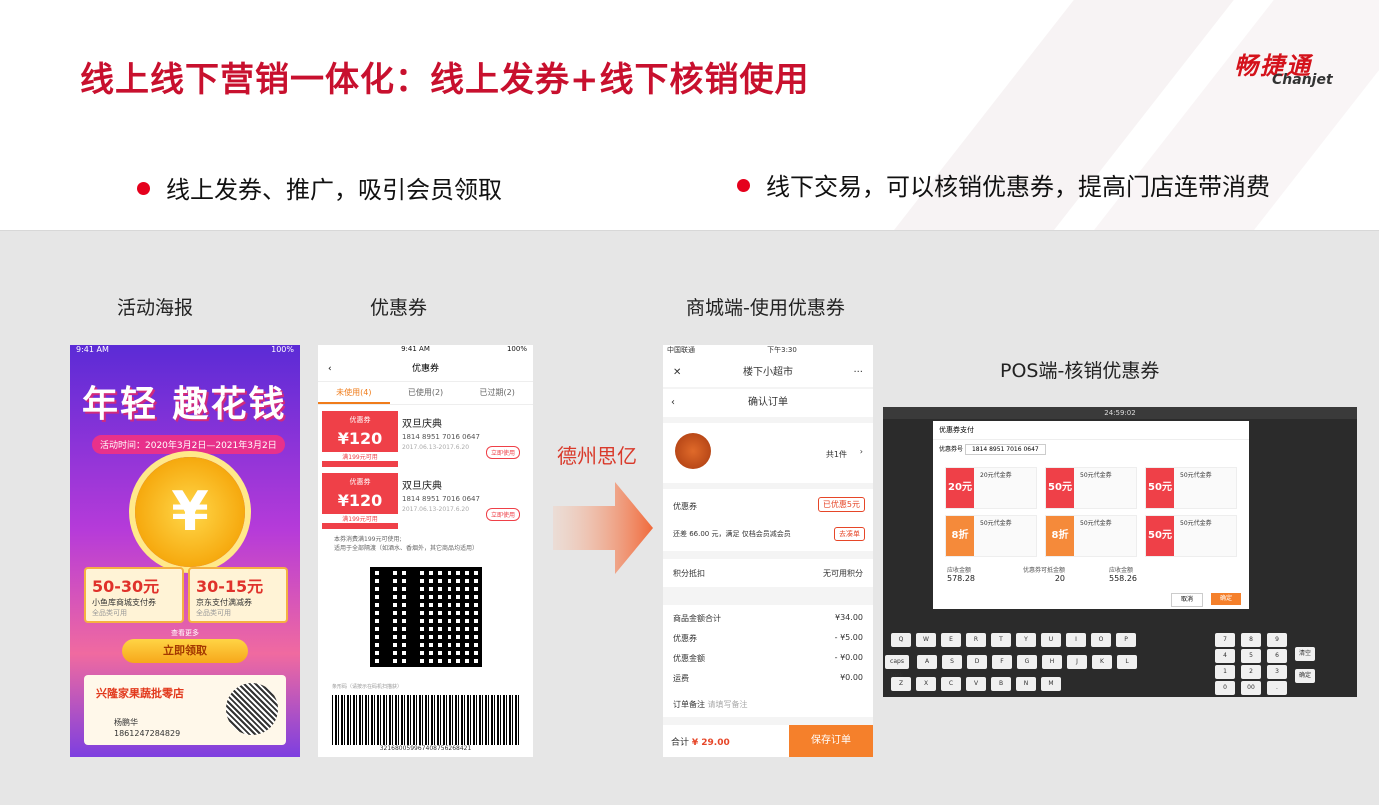  What do you see at coordinates (184, 404) in the screenshot?
I see `poster-headline: 年轻 趣花钱` at bounding box center [184, 404].